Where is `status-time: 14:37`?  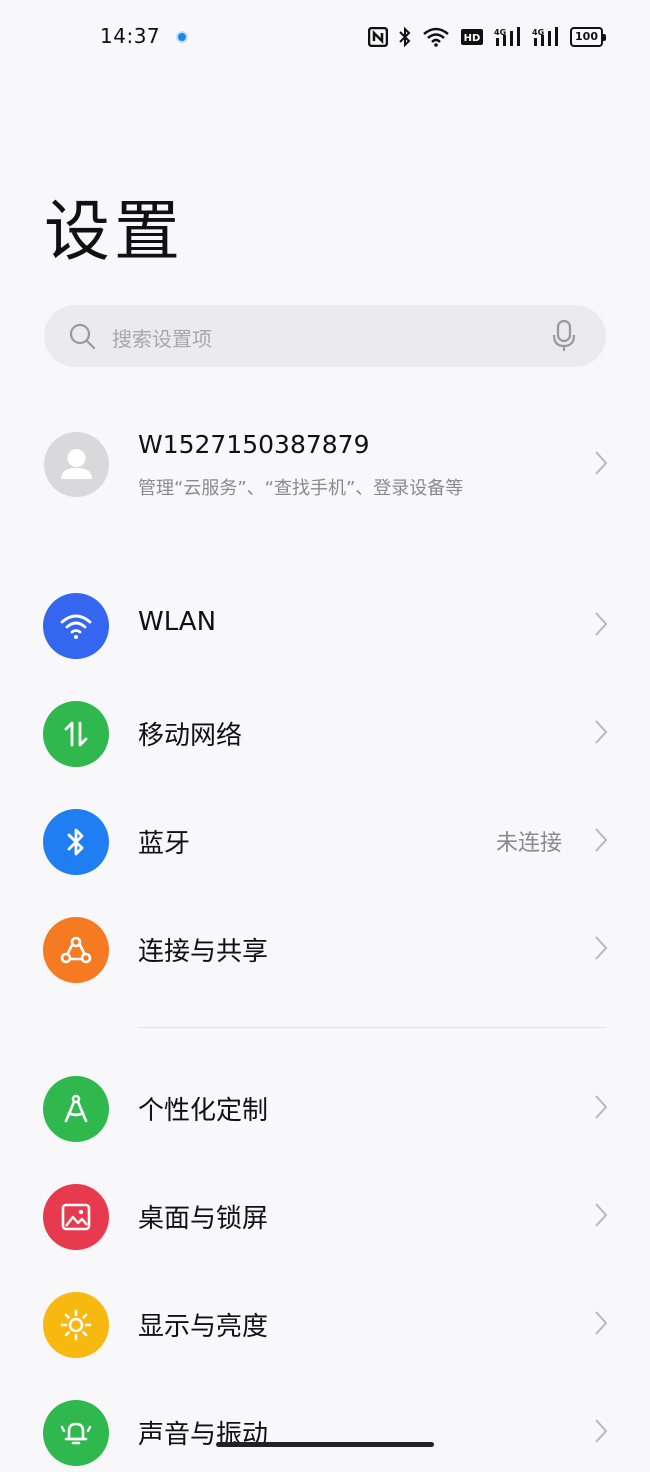
status-time: 14:37 is located at coordinates (130, 36).